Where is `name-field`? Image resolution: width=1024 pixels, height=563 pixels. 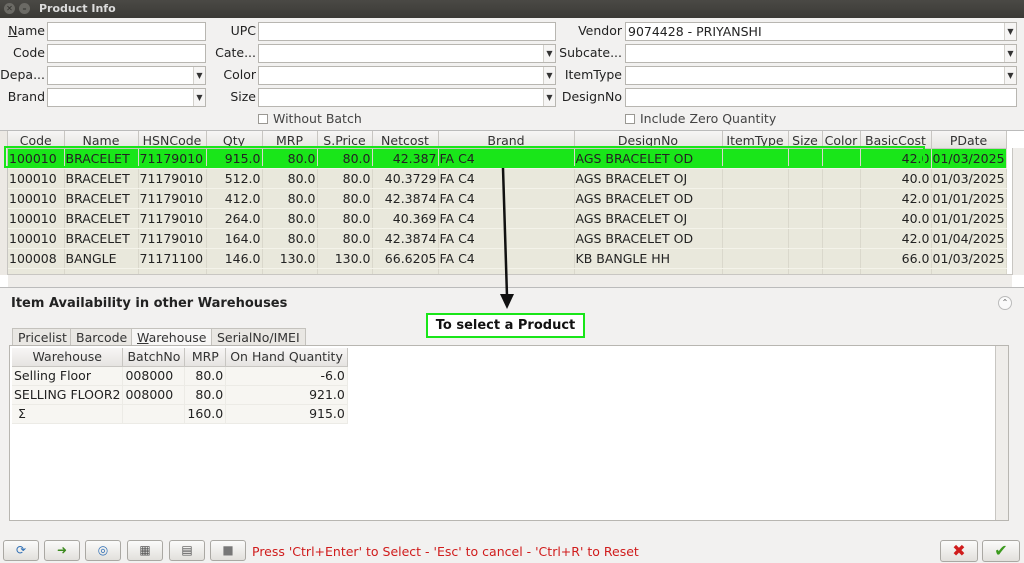
name-field is located at coordinates (126, 31).